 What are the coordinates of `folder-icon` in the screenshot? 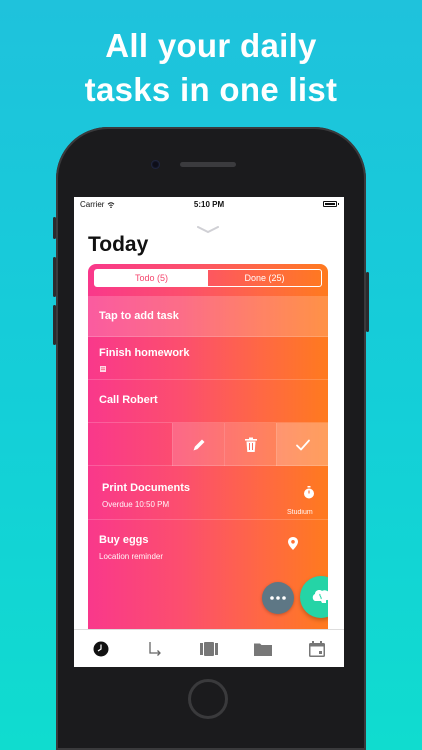 It's located at (263, 649).